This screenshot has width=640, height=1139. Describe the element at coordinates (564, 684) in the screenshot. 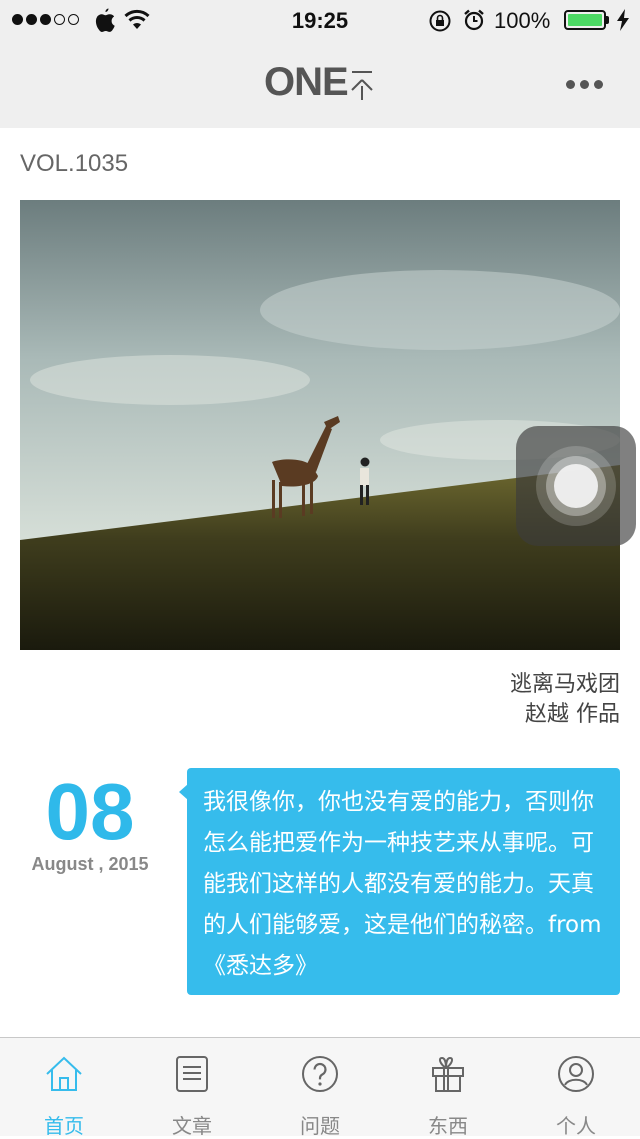

I see `photo-title: 逃离马戏团` at that location.